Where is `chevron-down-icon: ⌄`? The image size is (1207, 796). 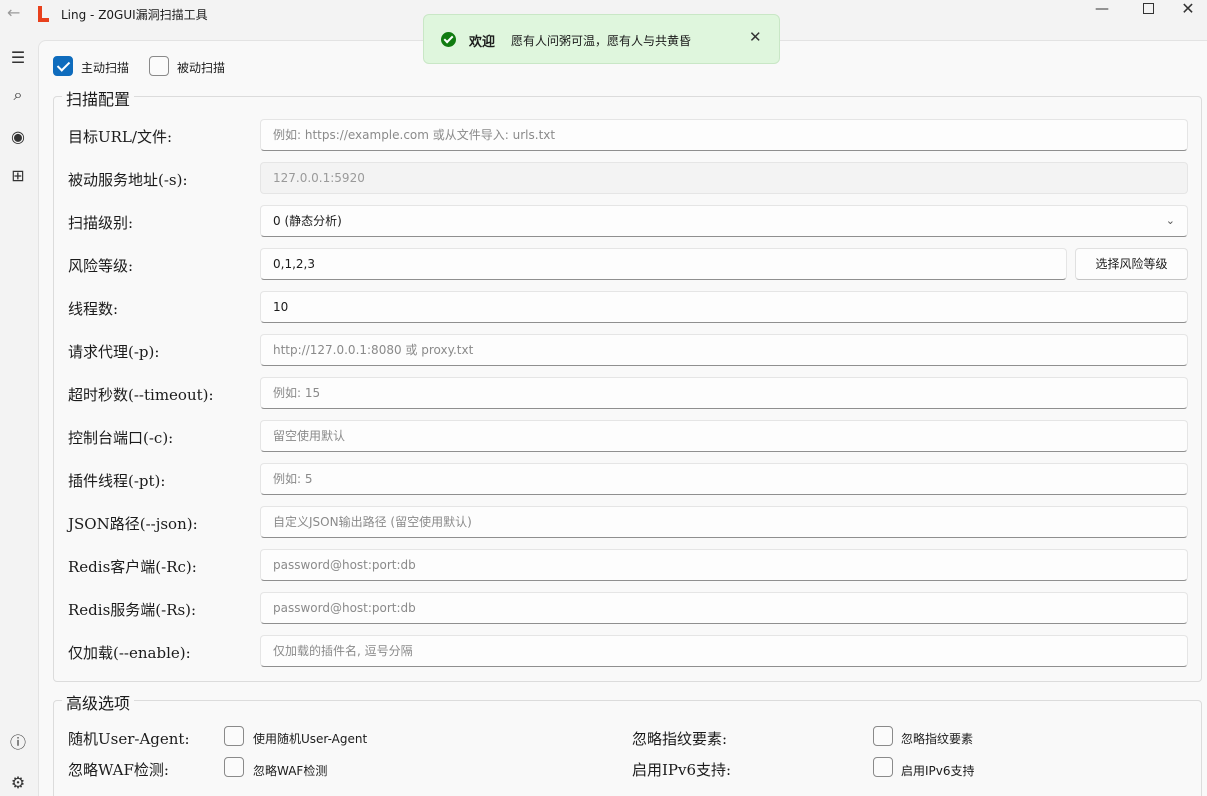
chevron-down-icon: ⌄ is located at coordinates (1170, 220).